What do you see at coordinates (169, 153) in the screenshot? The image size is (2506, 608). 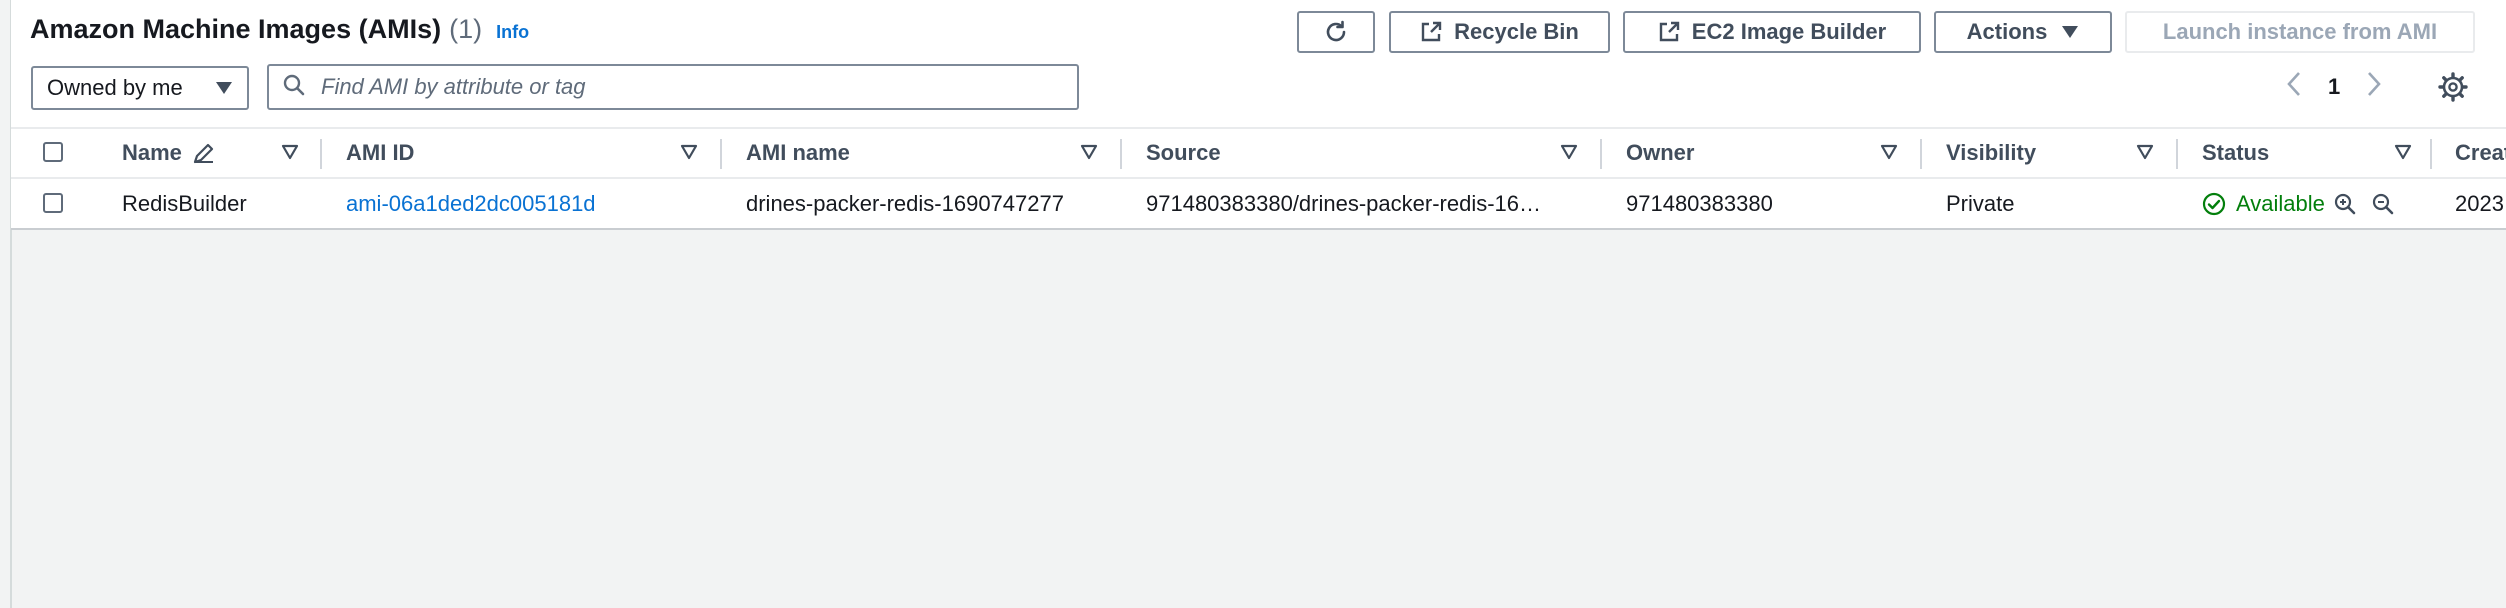 I see `column-header-name: Name` at bounding box center [169, 153].